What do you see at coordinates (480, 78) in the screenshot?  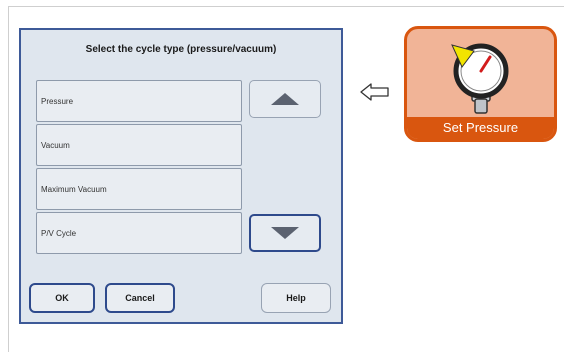 I see `pressure-gauge-icon` at bounding box center [480, 78].